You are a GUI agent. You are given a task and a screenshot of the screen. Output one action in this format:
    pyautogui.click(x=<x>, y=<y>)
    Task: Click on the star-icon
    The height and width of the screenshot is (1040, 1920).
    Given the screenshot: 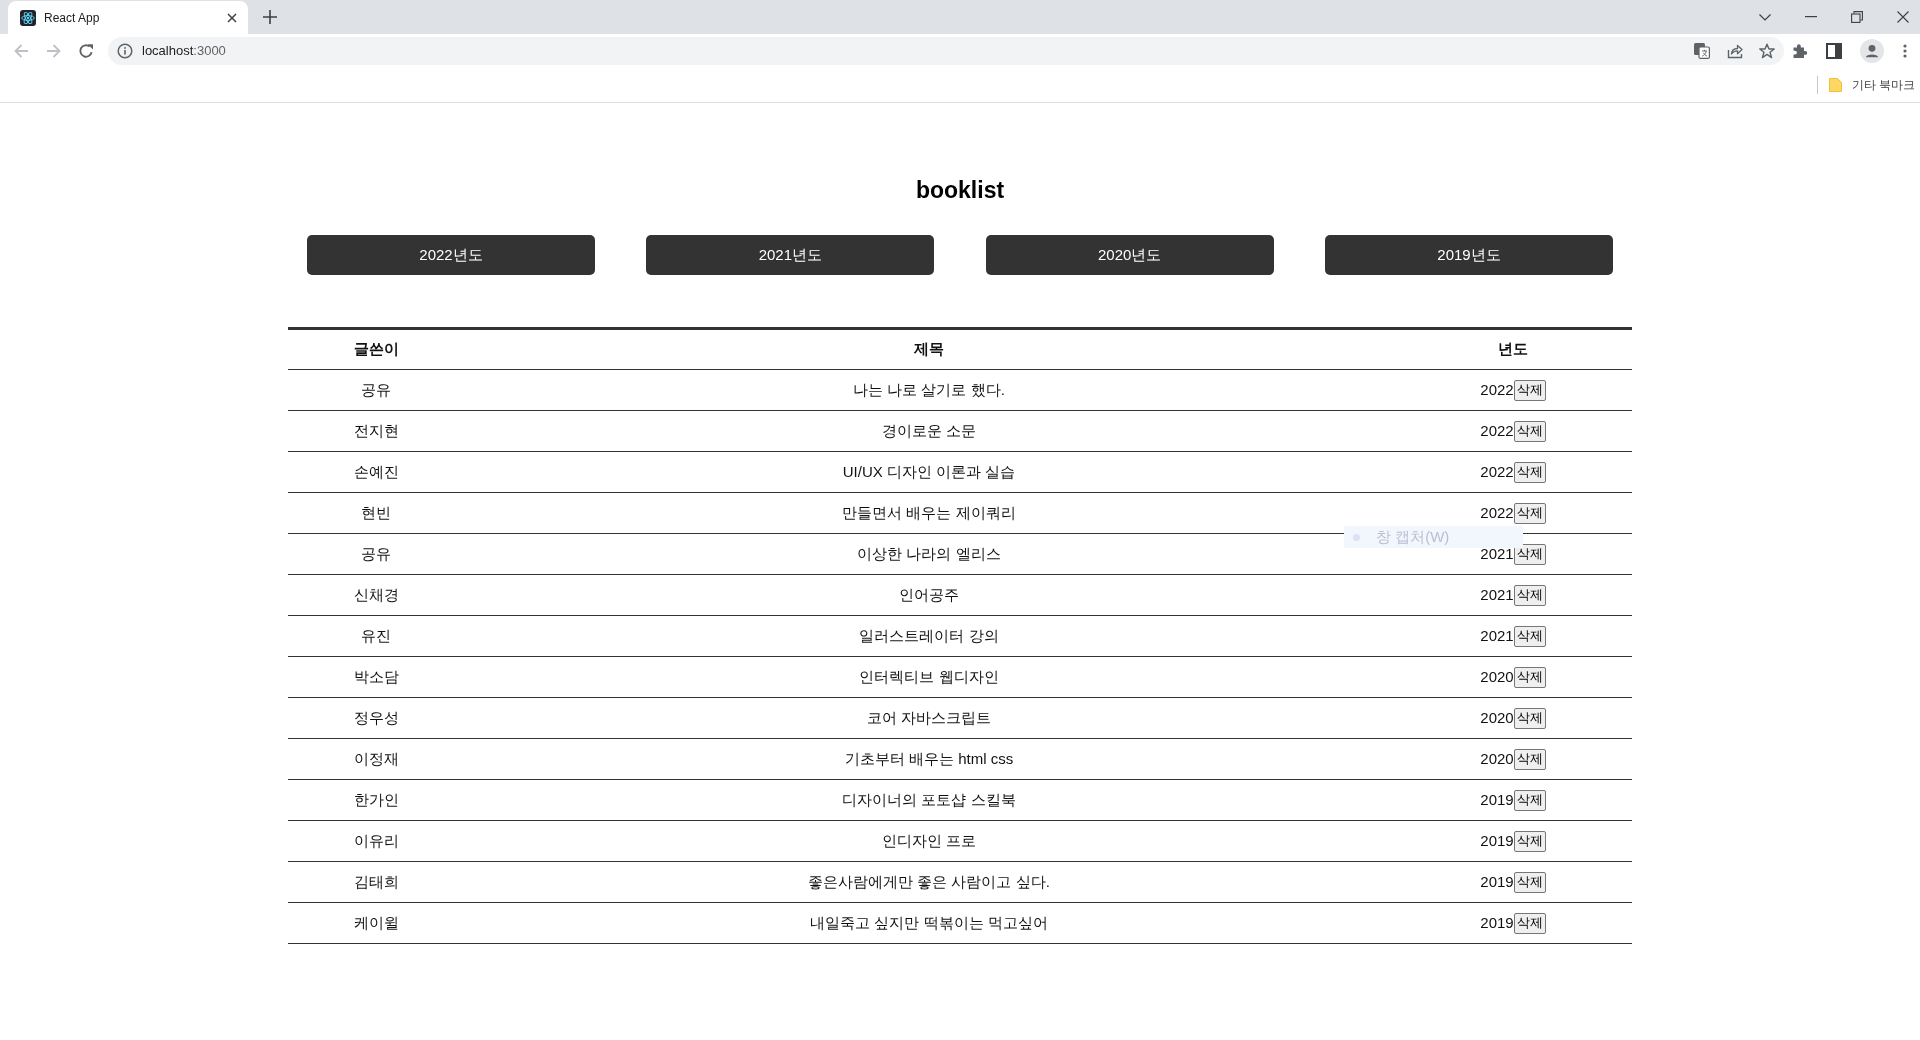 What is the action you would take?
    pyautogui.click(x=1767, y=51)
    